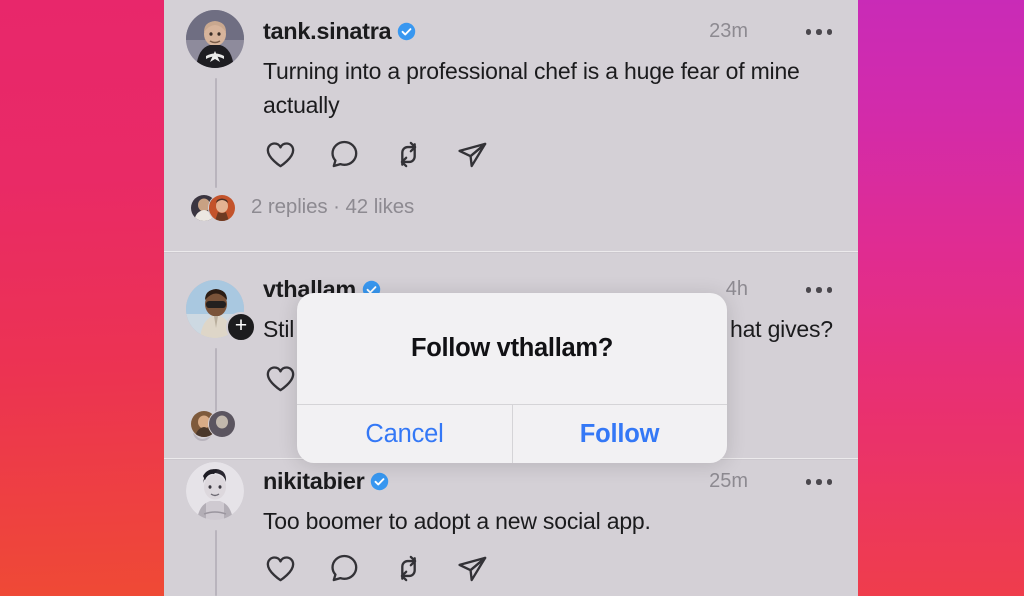  I want to click on follow-badge-icon: +, so click(241, 327).